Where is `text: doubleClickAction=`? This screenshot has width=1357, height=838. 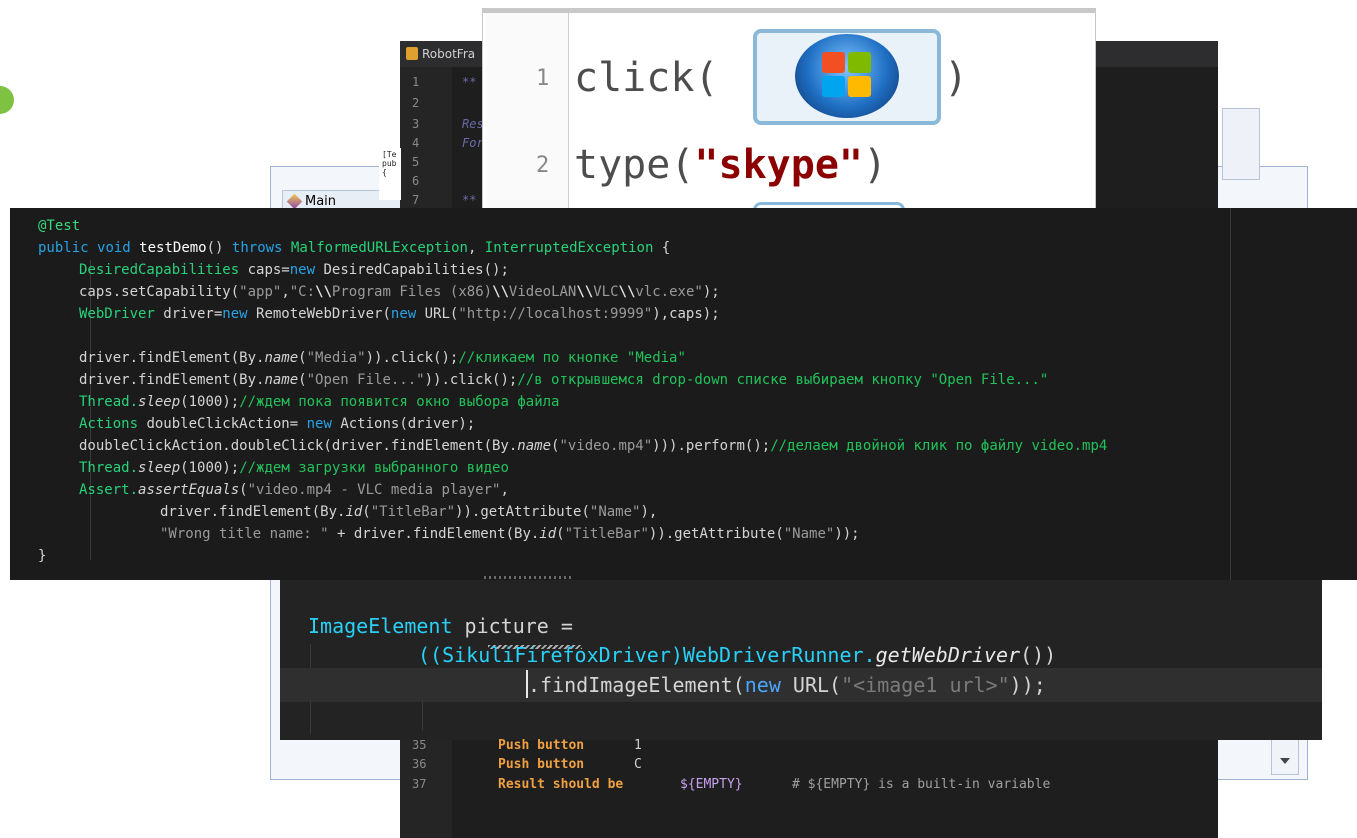 text: doubleClickAction= is located at coordinates (222, 424).